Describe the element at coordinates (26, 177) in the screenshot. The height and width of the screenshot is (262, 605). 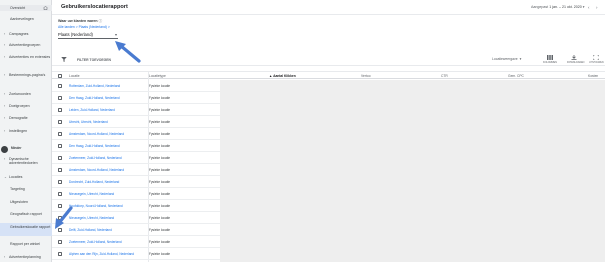
I see `sidebar-item-locations: ⌄ Locaties` at that location.